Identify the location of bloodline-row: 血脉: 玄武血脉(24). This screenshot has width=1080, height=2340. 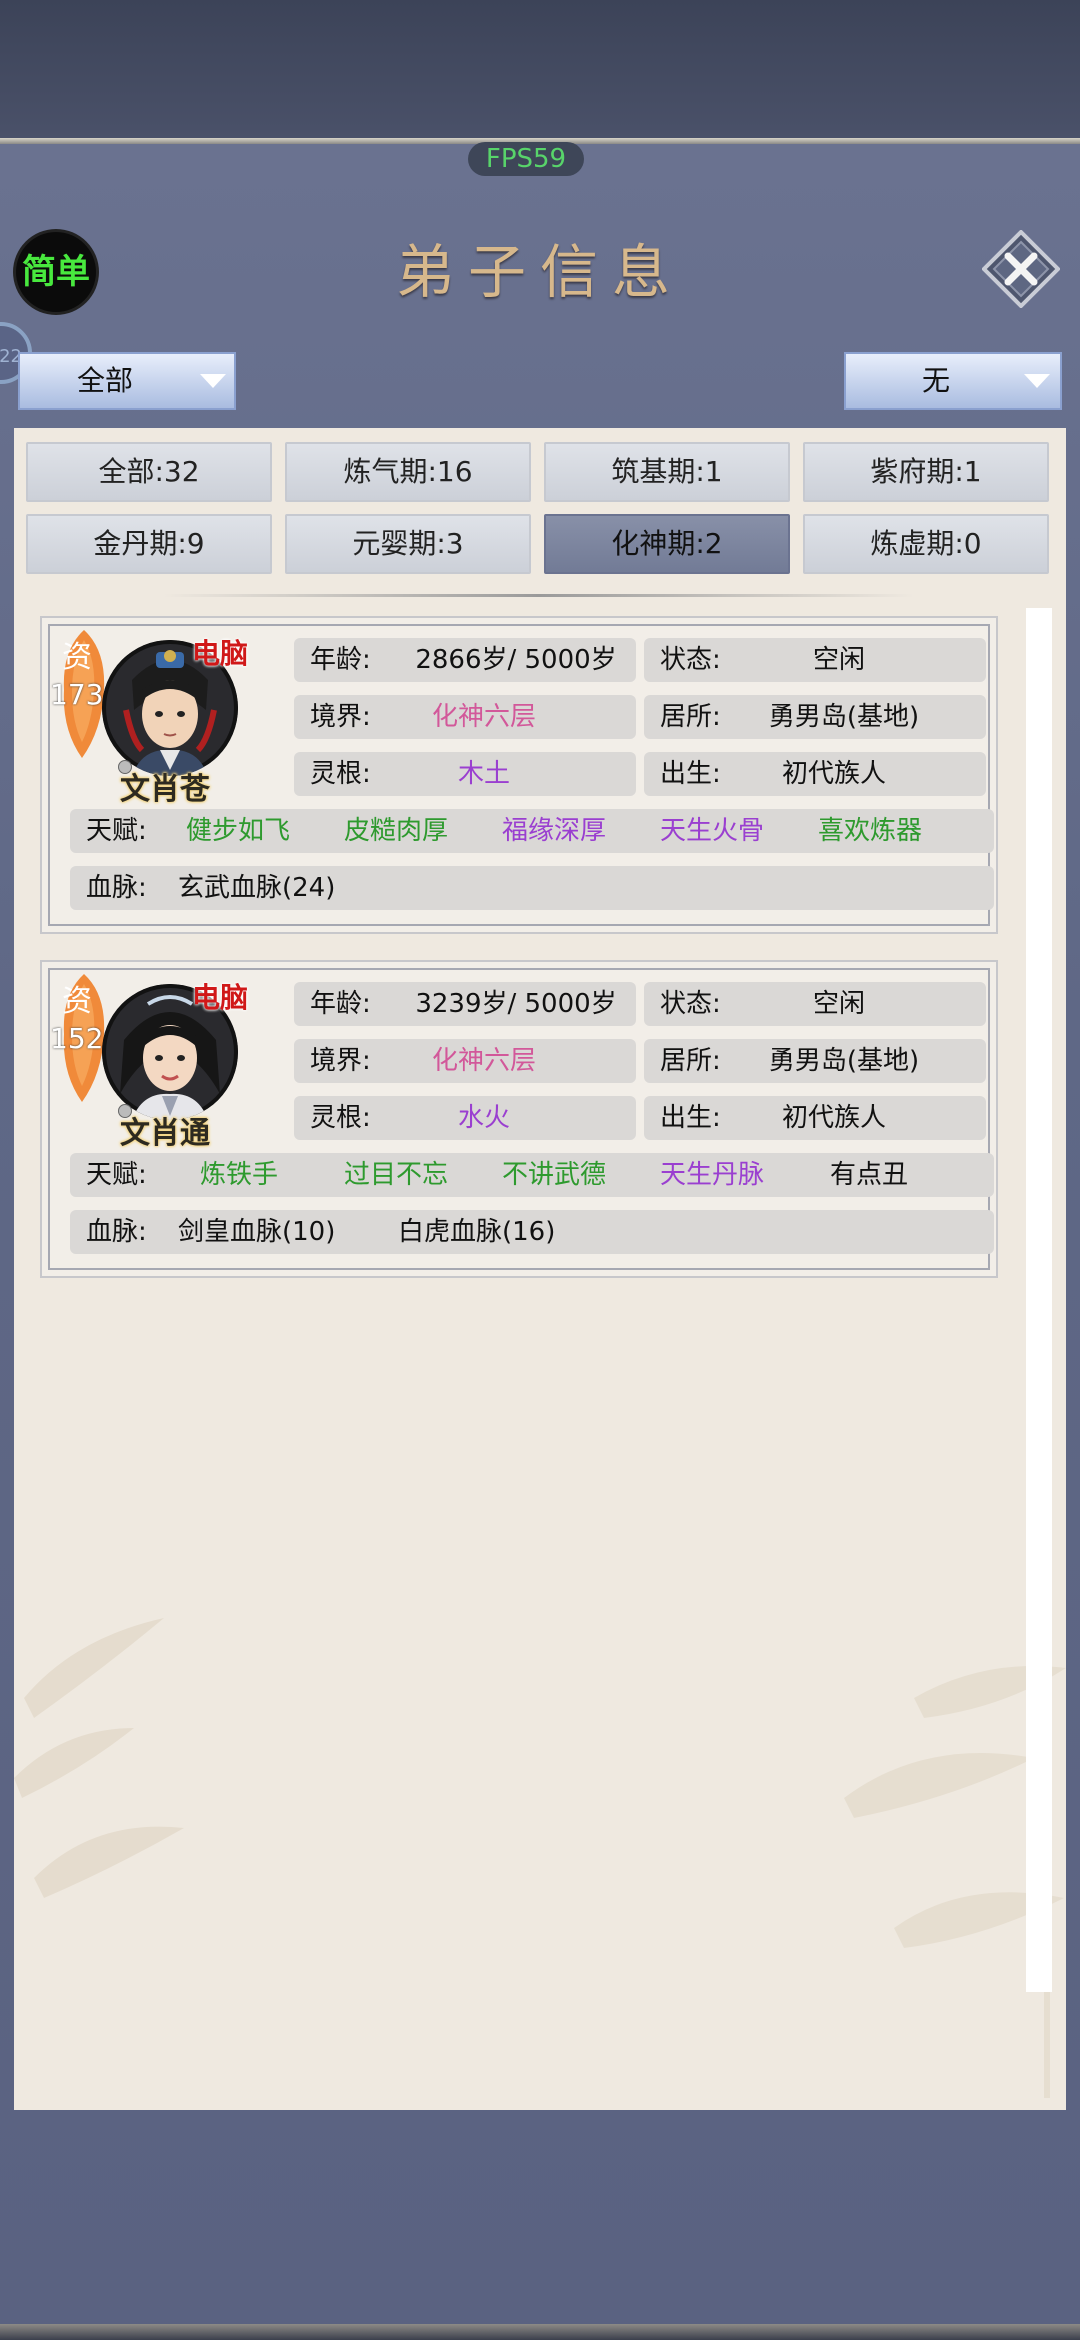
(532, 888).